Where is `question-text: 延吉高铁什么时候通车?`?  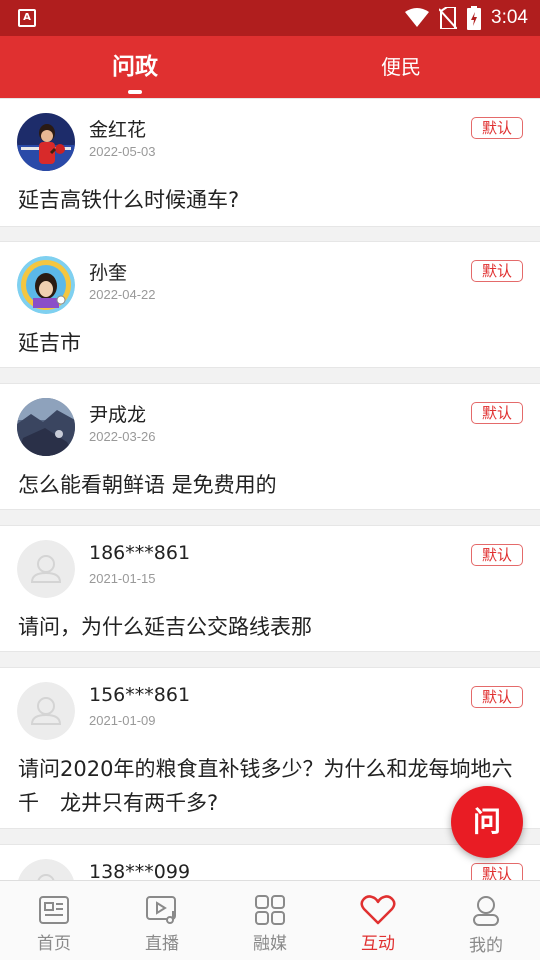
question-text: 延吉高铁什么时候通车? is located at coordinates (129, 200).